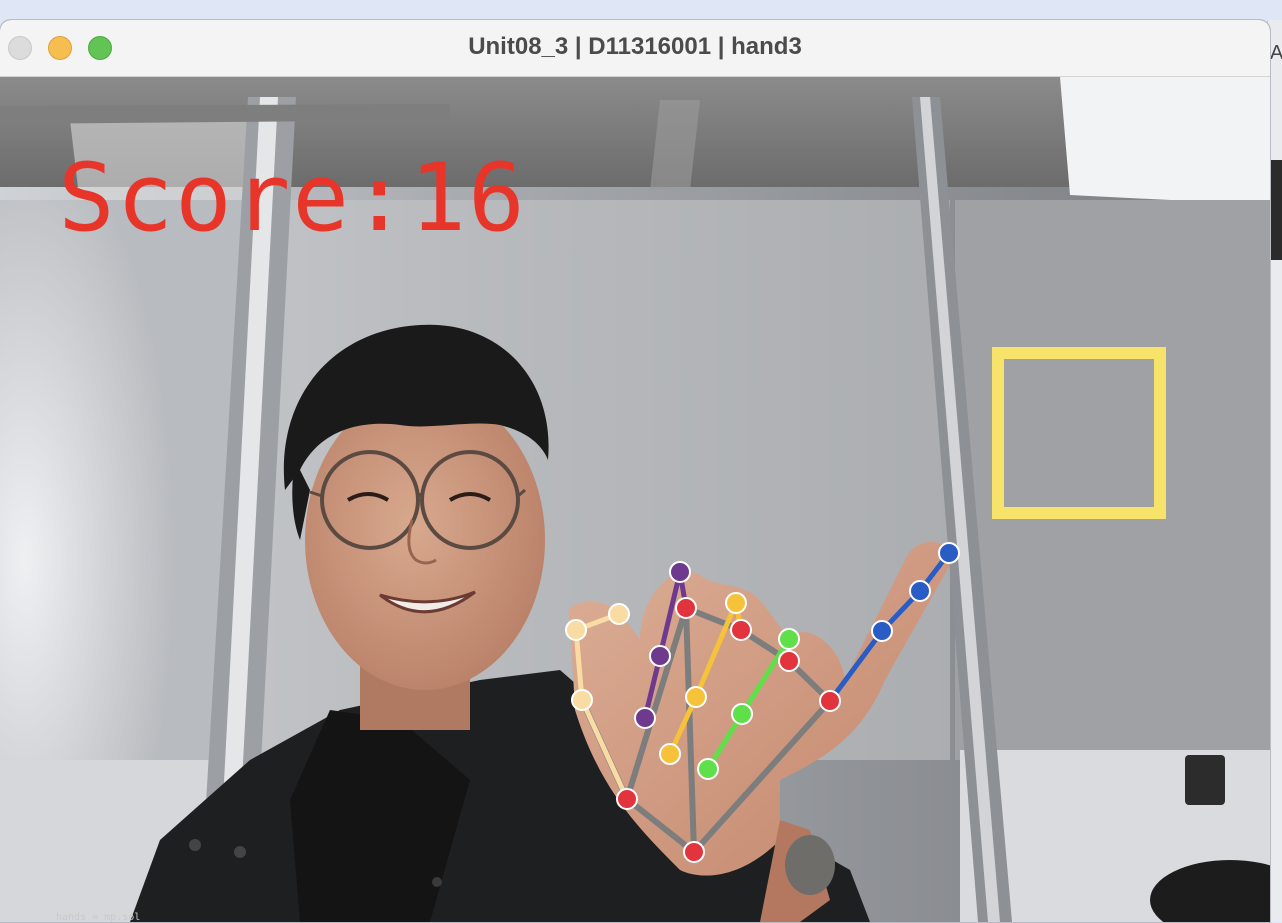  Describe the element at coordinates (1275, 210) in the screenshot. I see `background-window-panel` at that location.